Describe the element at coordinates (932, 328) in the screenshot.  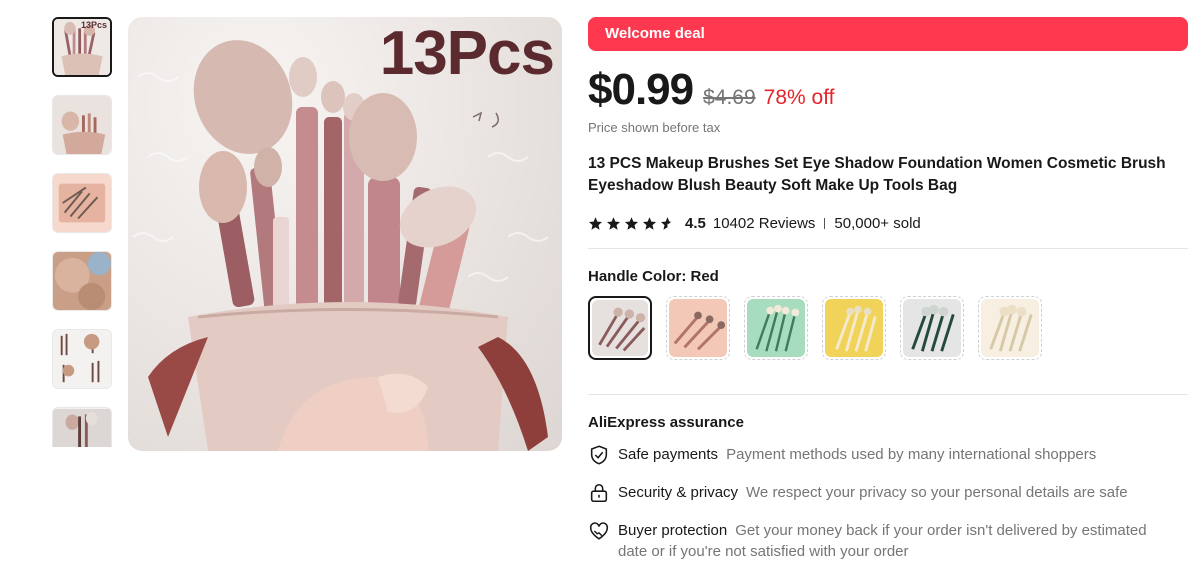
I see `color-option-dark-green` at that location.